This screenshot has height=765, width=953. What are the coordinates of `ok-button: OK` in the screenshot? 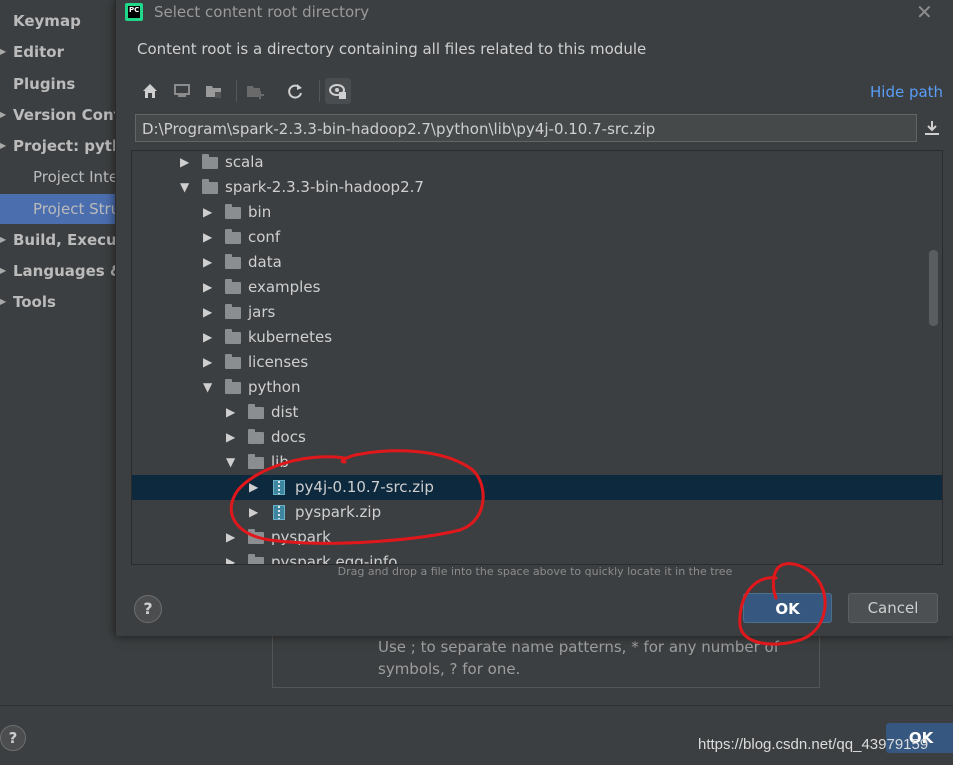 It's located at (787, 608).